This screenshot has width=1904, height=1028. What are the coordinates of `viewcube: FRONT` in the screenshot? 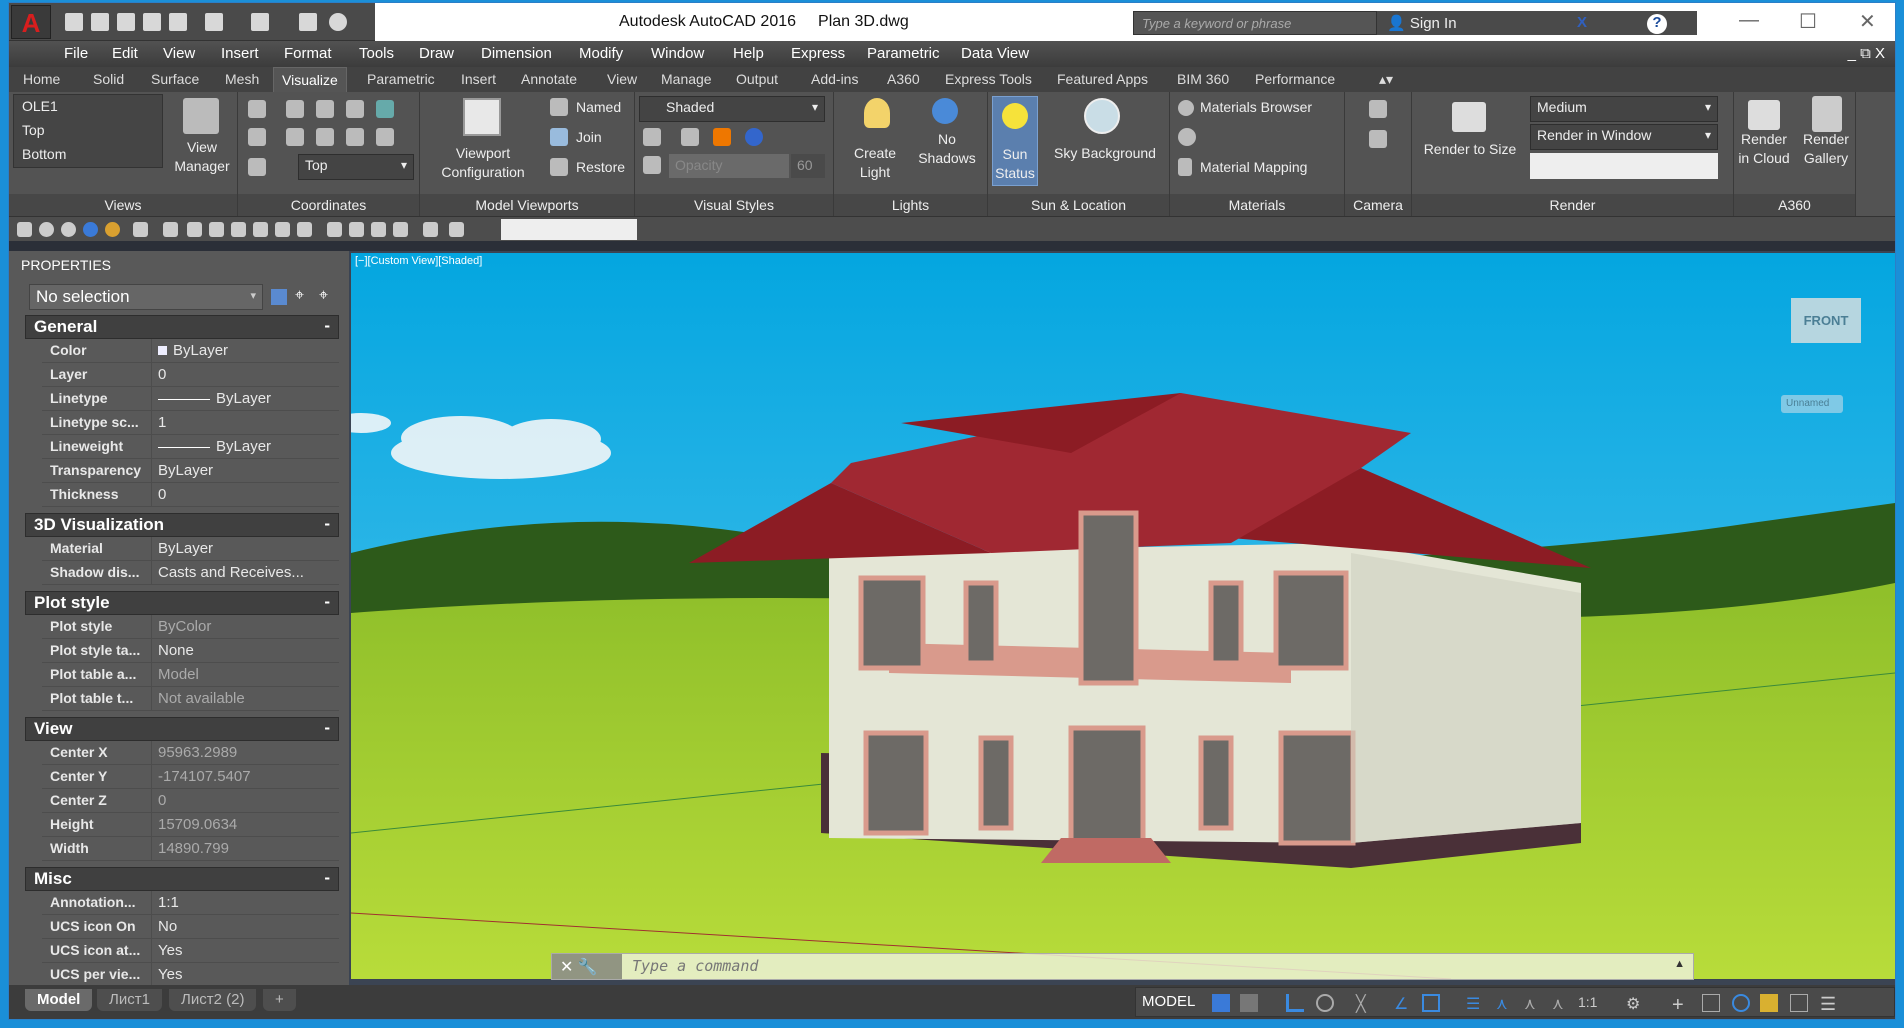 It's located at (1826, 320).